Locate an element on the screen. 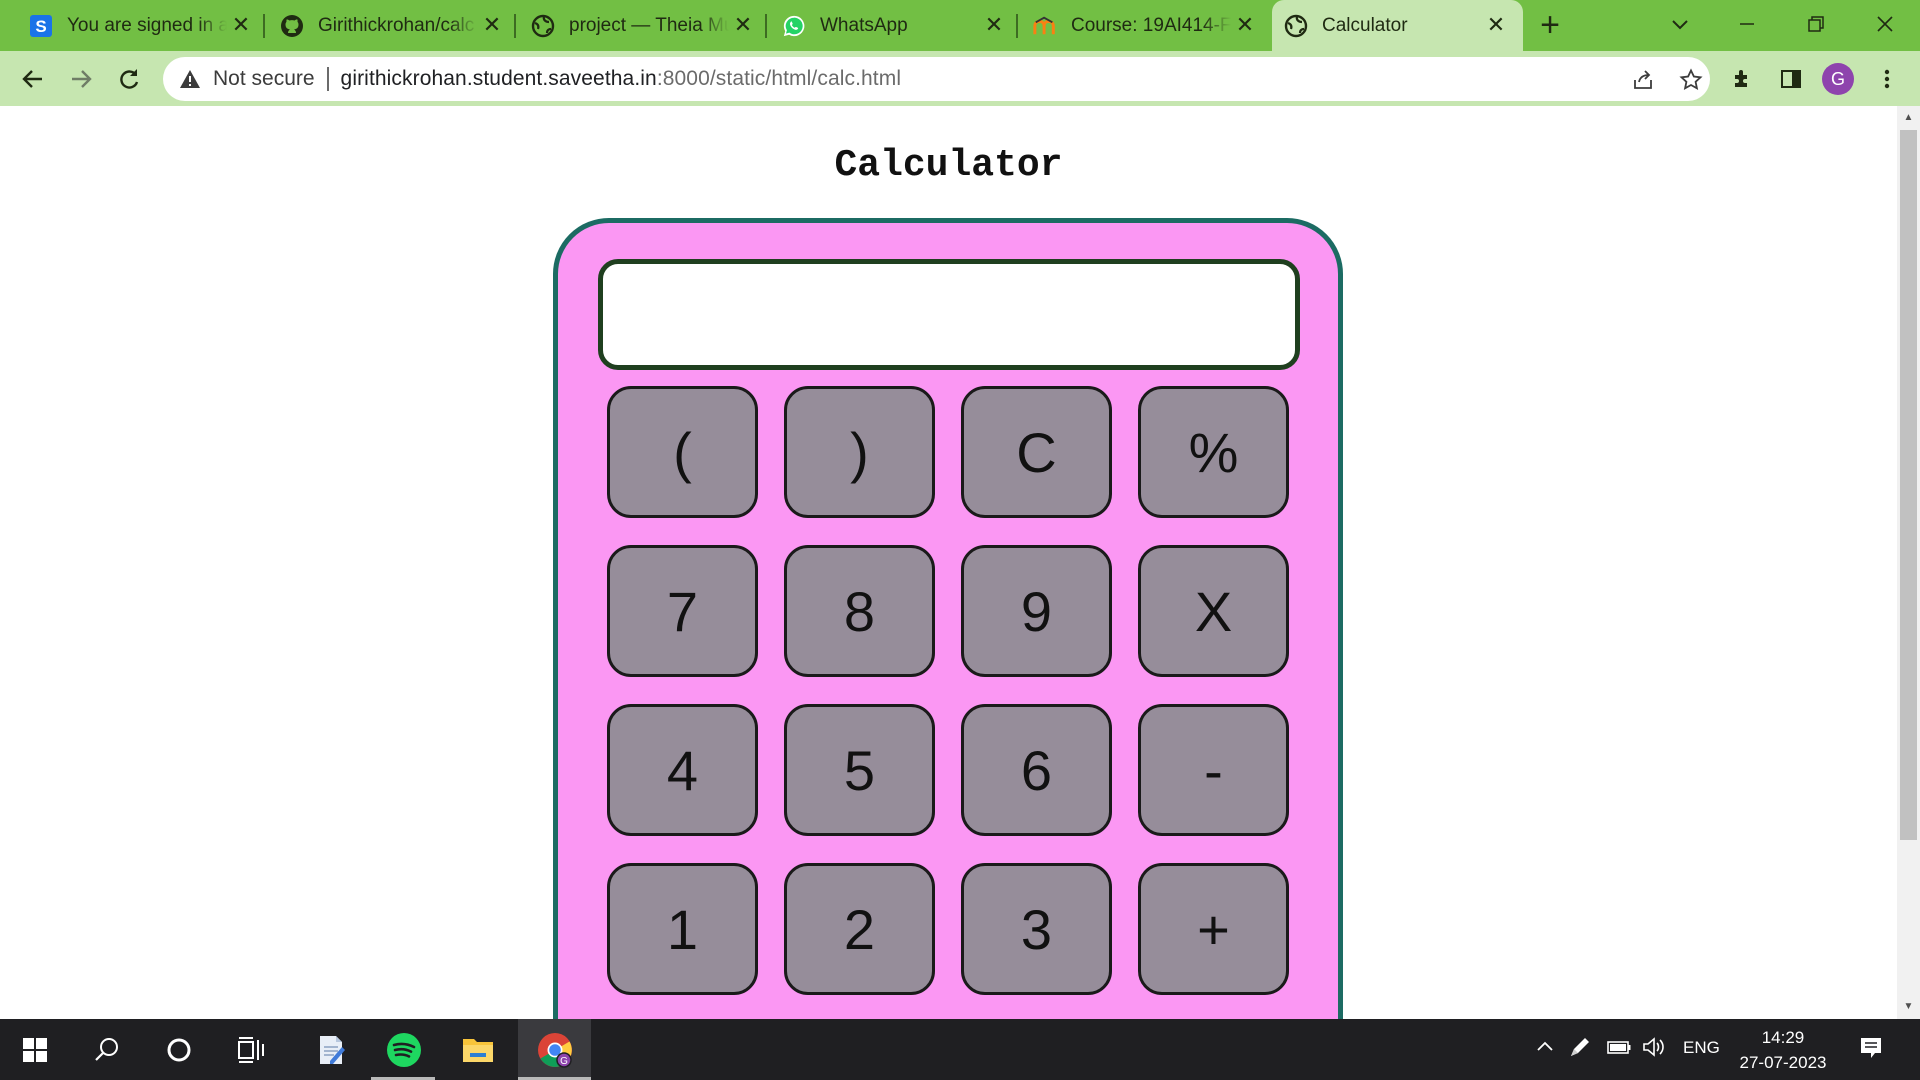 This screenshot has height=1080, width=1920. notifications-icon is located at coordinates (1871, 1050).